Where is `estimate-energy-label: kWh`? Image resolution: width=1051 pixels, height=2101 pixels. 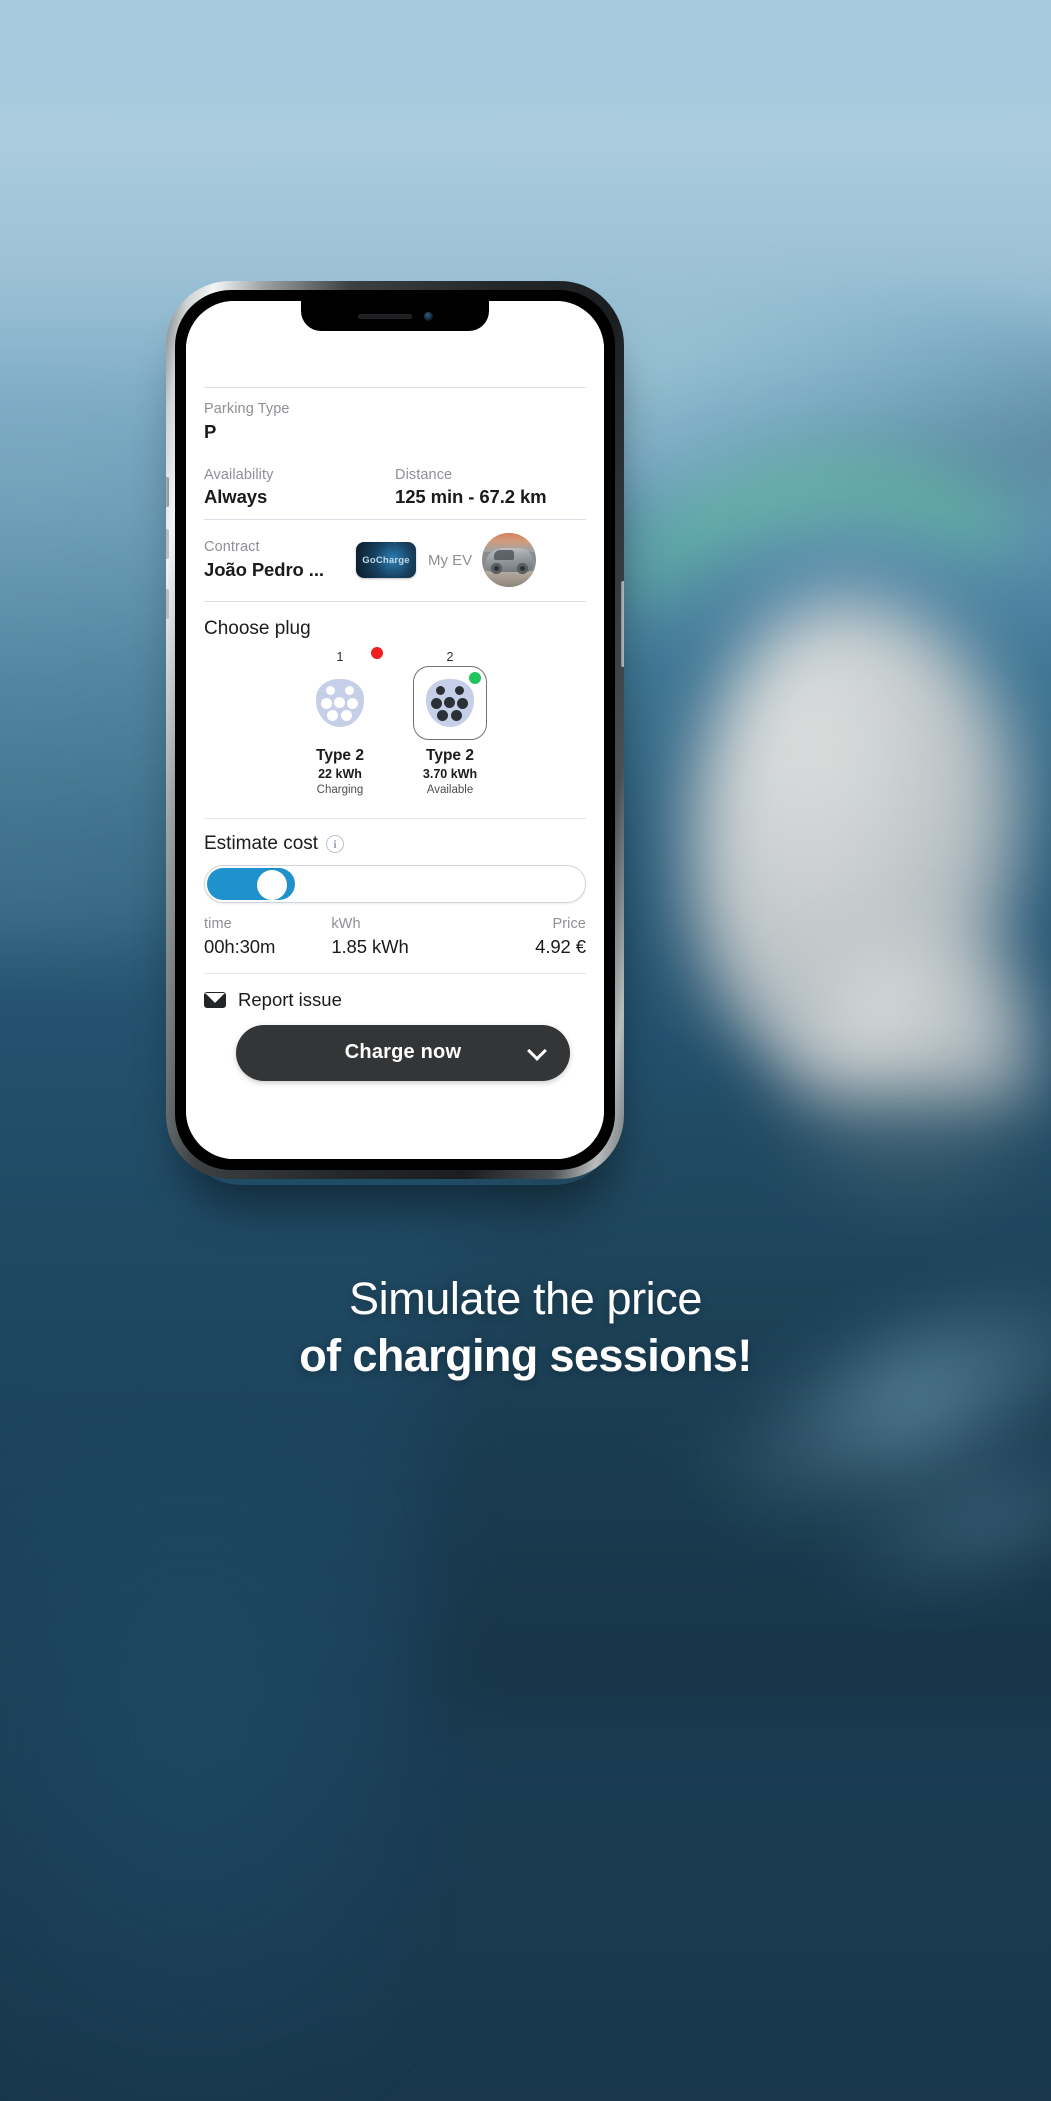
estimate-energy-label: kWh is located at coordinates (346, 924).